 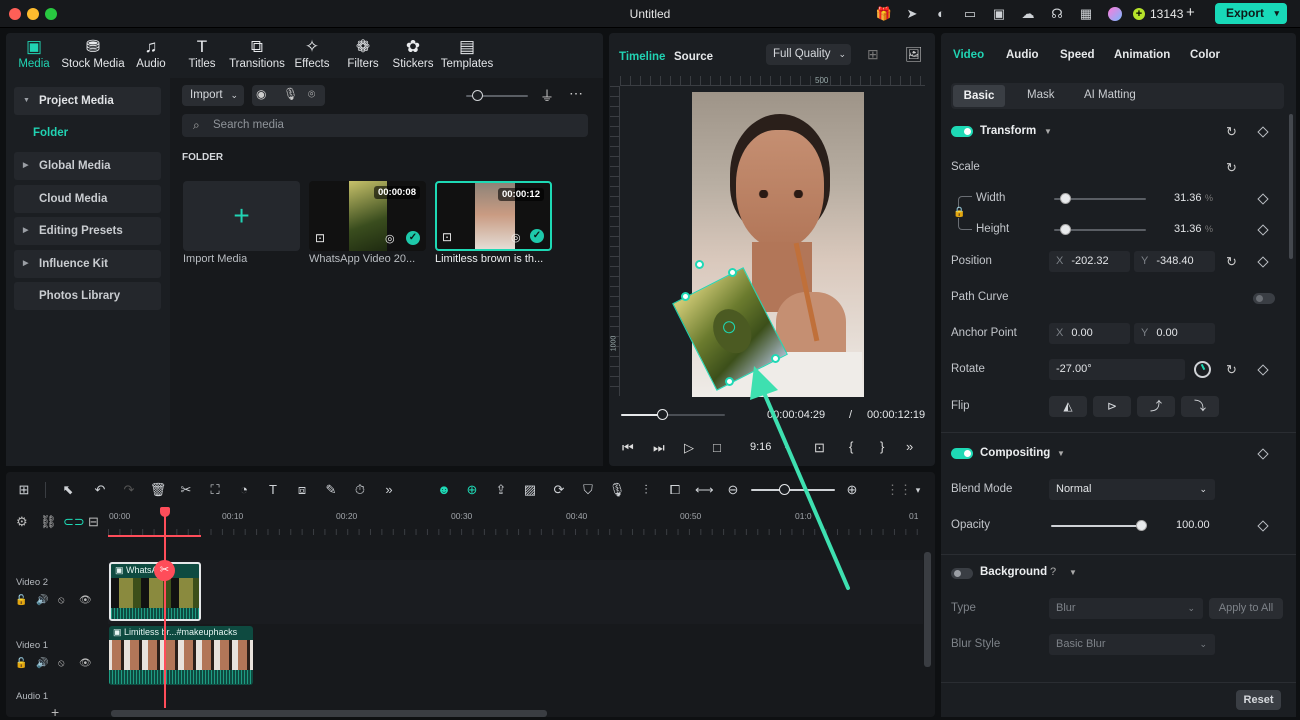 I want to click on avatar, so click(x=1115, y=14).